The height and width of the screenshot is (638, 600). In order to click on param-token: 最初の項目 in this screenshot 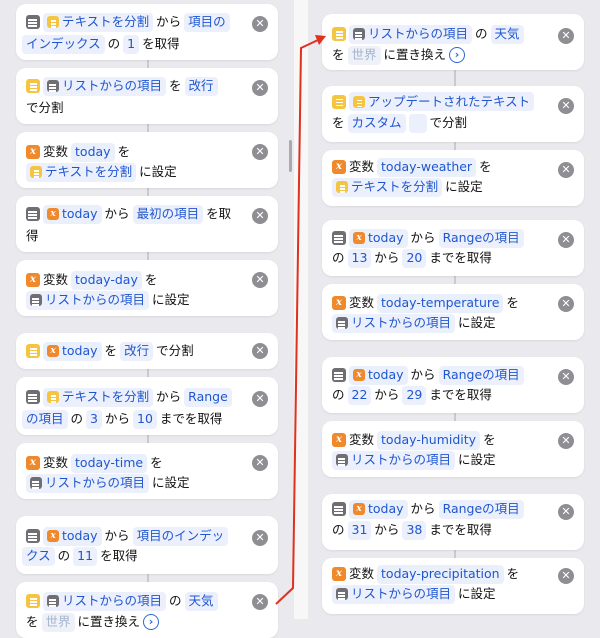, I will do `click(168, 214)`.